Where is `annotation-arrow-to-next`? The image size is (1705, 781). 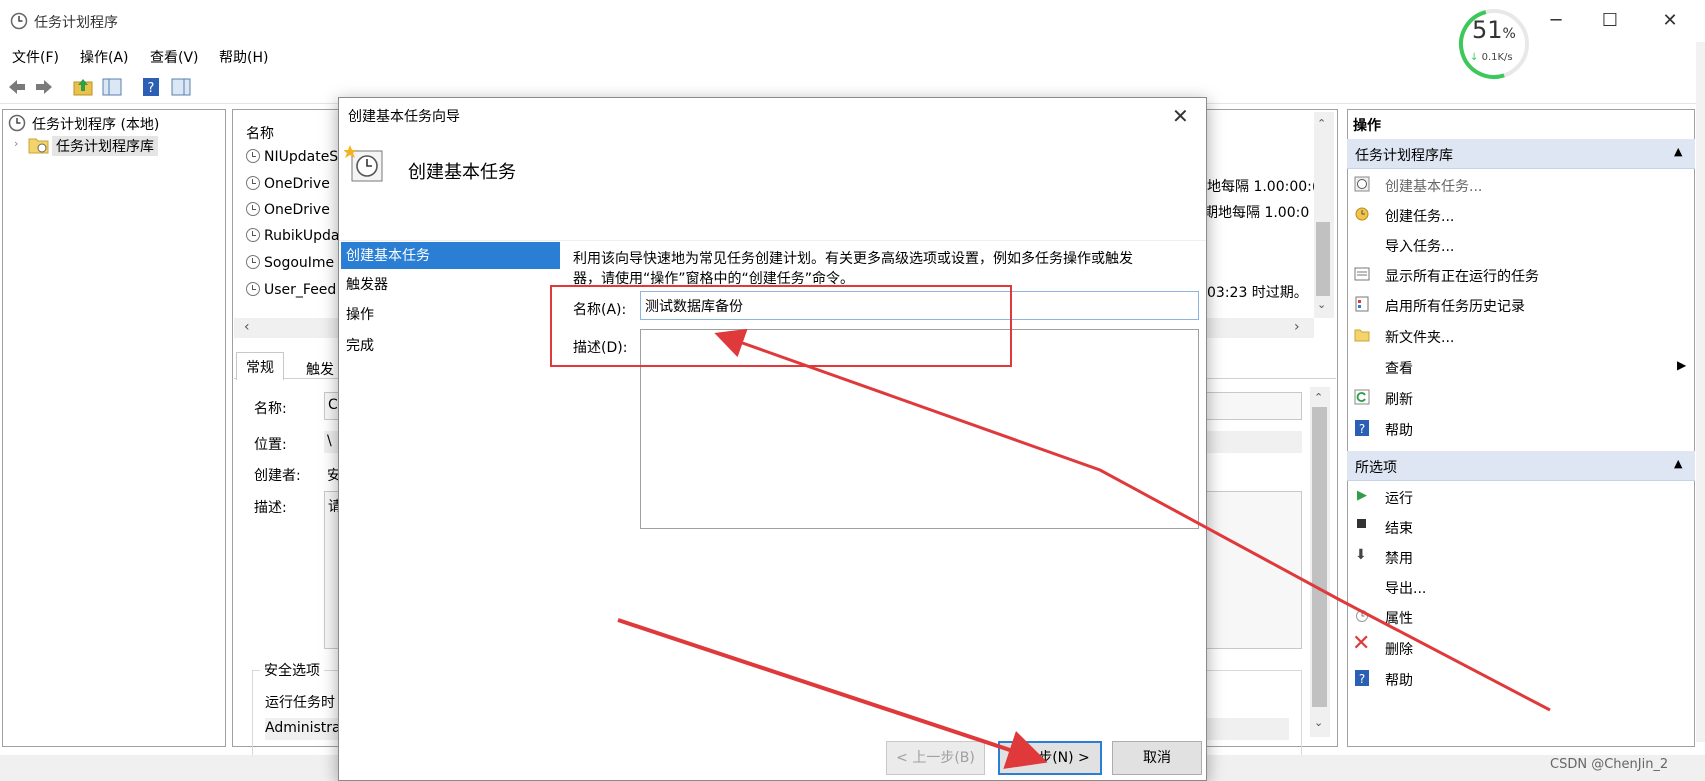 annotation-arrow-to-next is located at coordinates (832, 693).